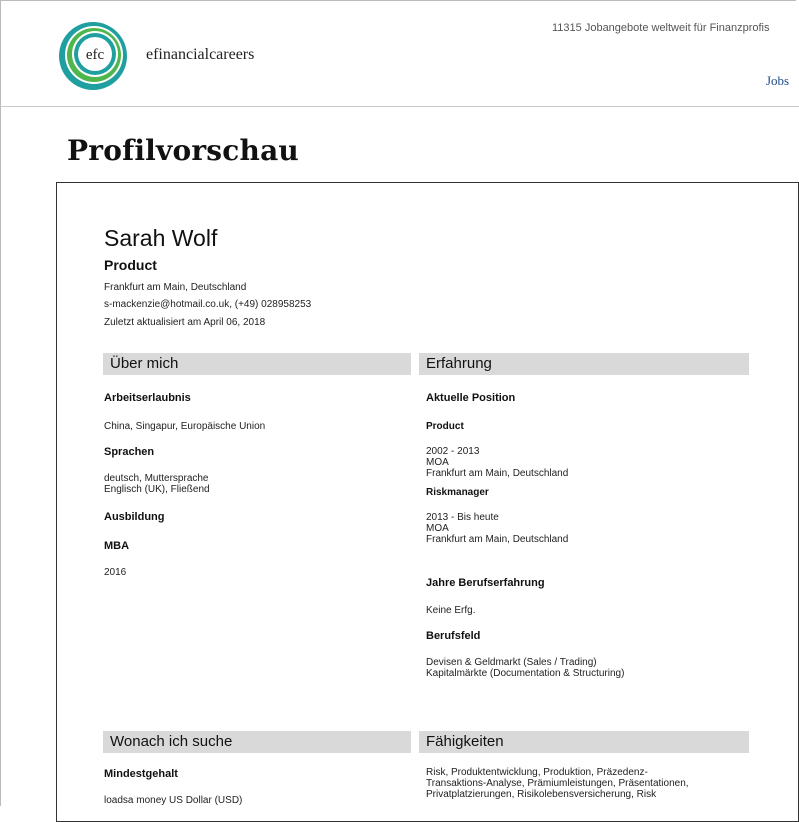 Image resolution: width=799 pixels, height=822 pixels. Describe the element at coordinates (584, 364) in the screenshot. I see `section-experience: Erfahrung` at that location.